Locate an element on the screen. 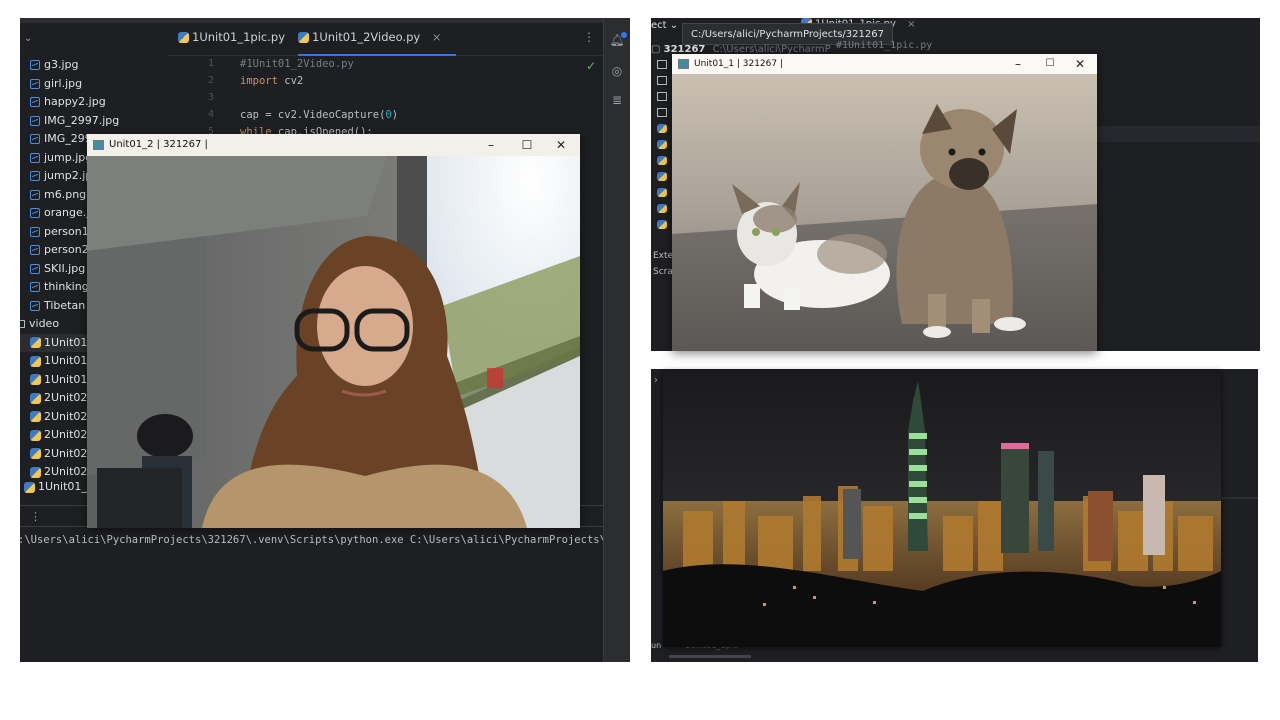 This screenshot has width=1280, height=720. line-number: 4 is located at coordinates (210, 114).